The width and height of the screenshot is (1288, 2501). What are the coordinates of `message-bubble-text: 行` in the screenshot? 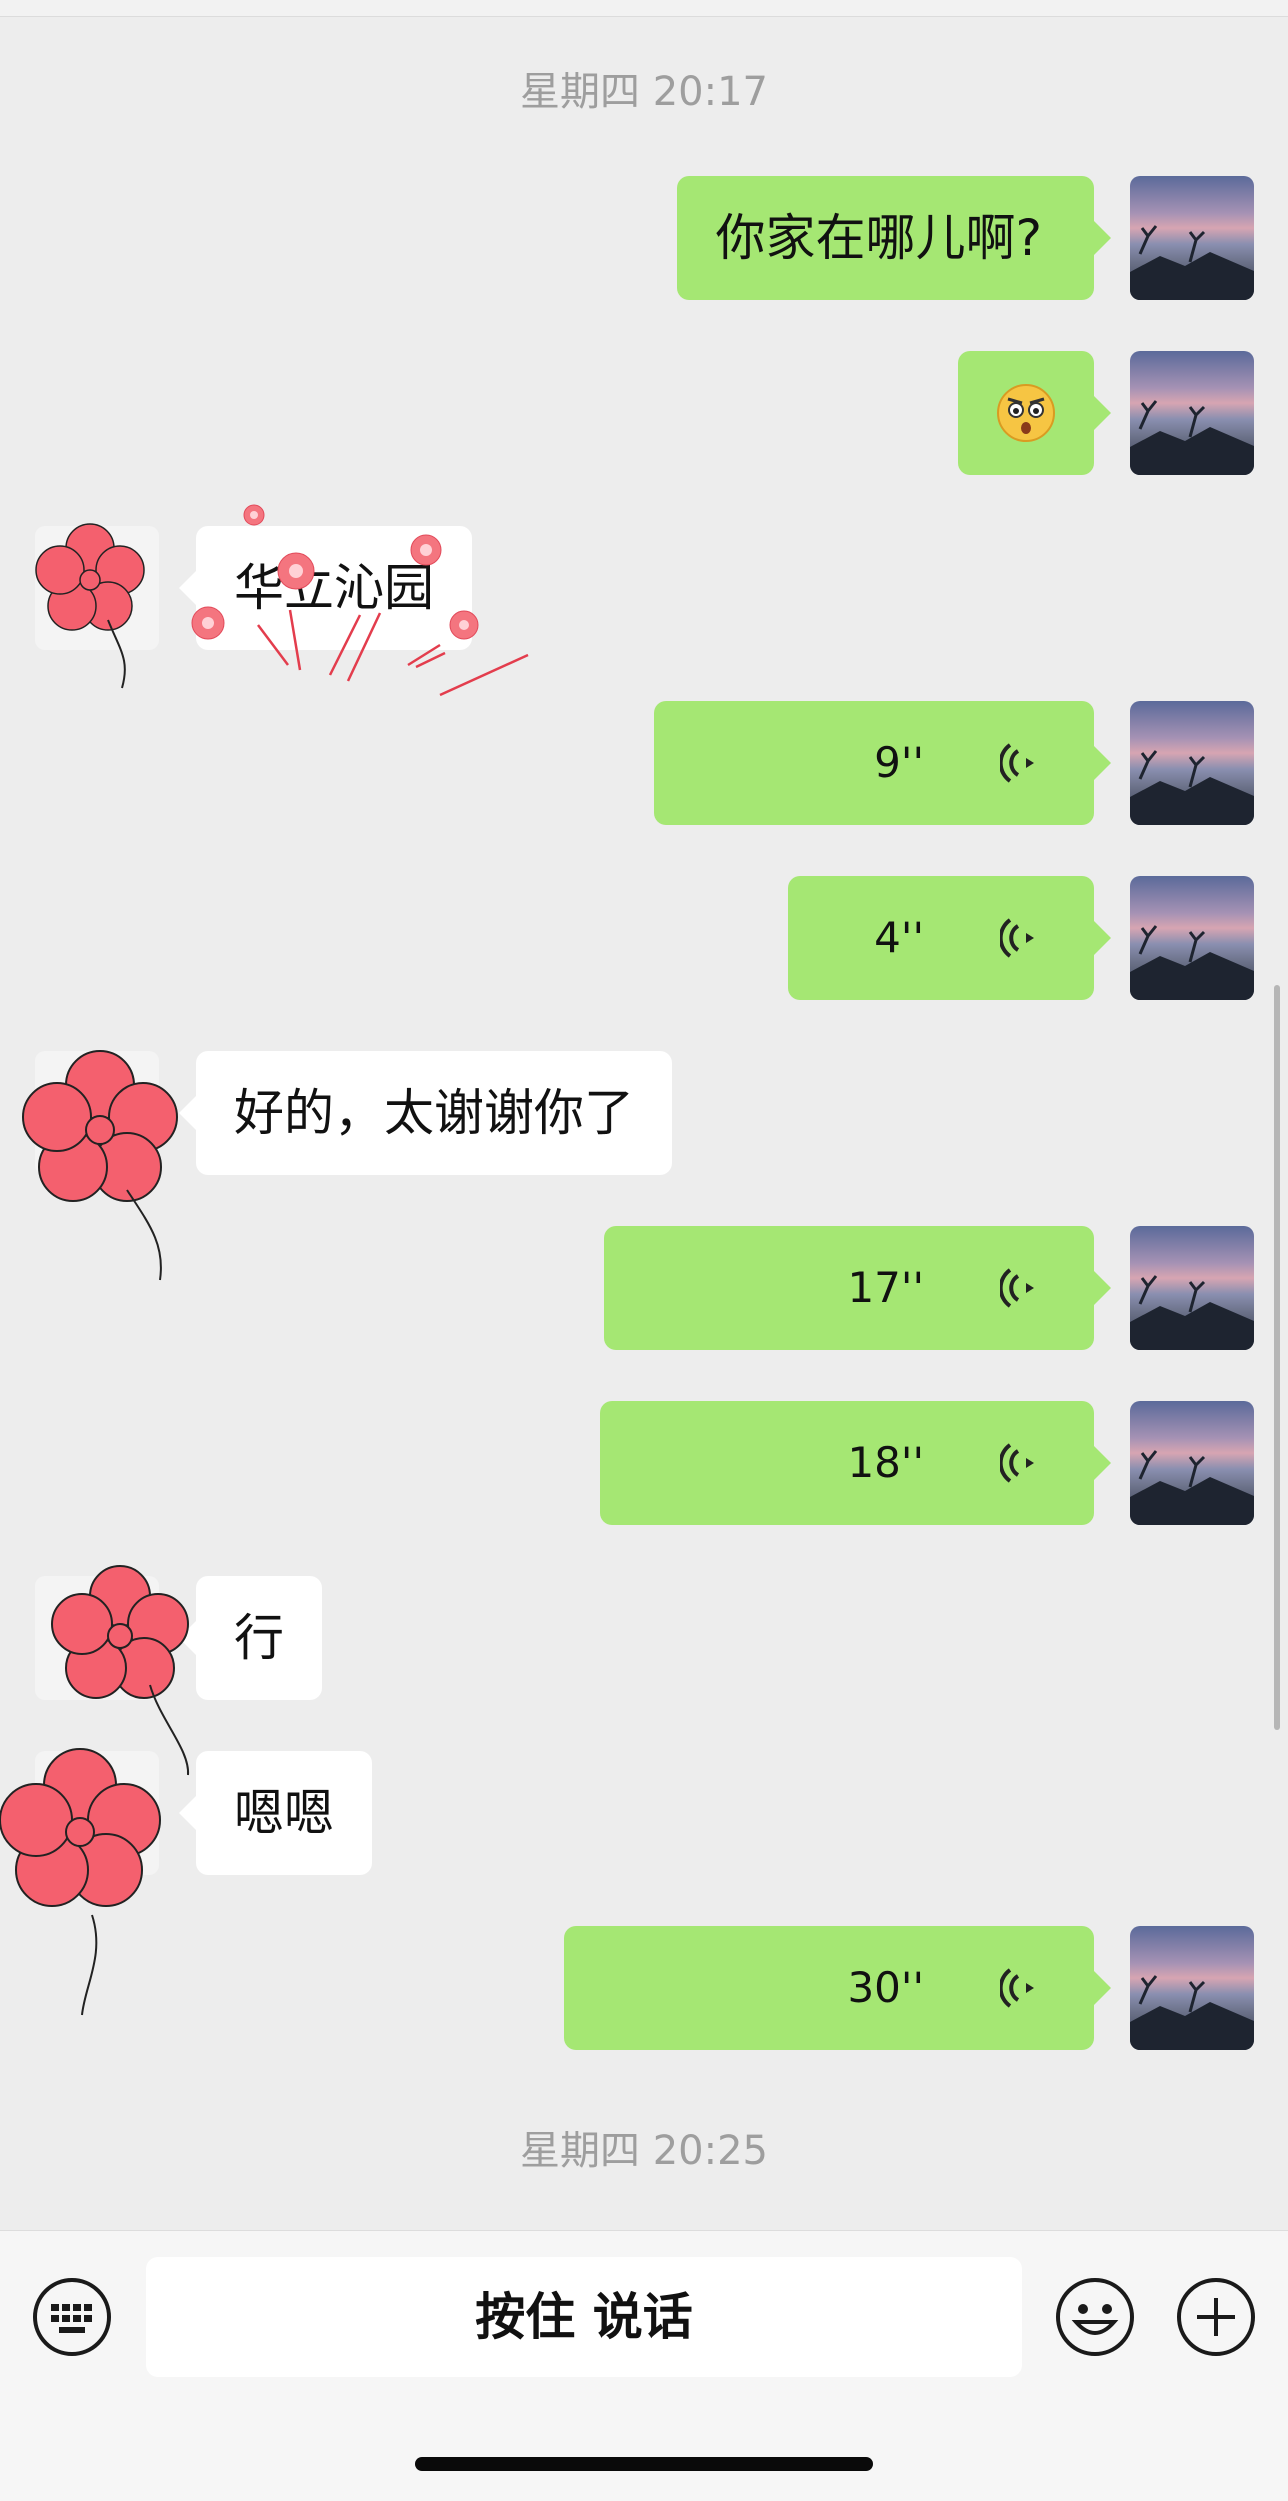 It's located at (250, 1638).